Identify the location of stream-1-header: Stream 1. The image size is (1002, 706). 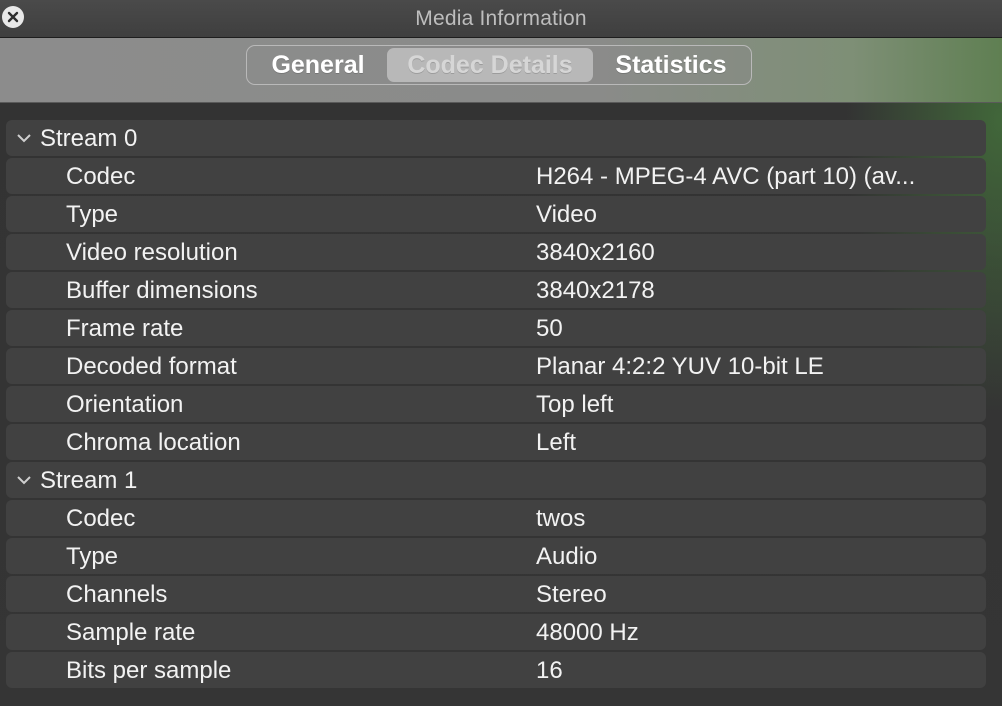
(496, 480).